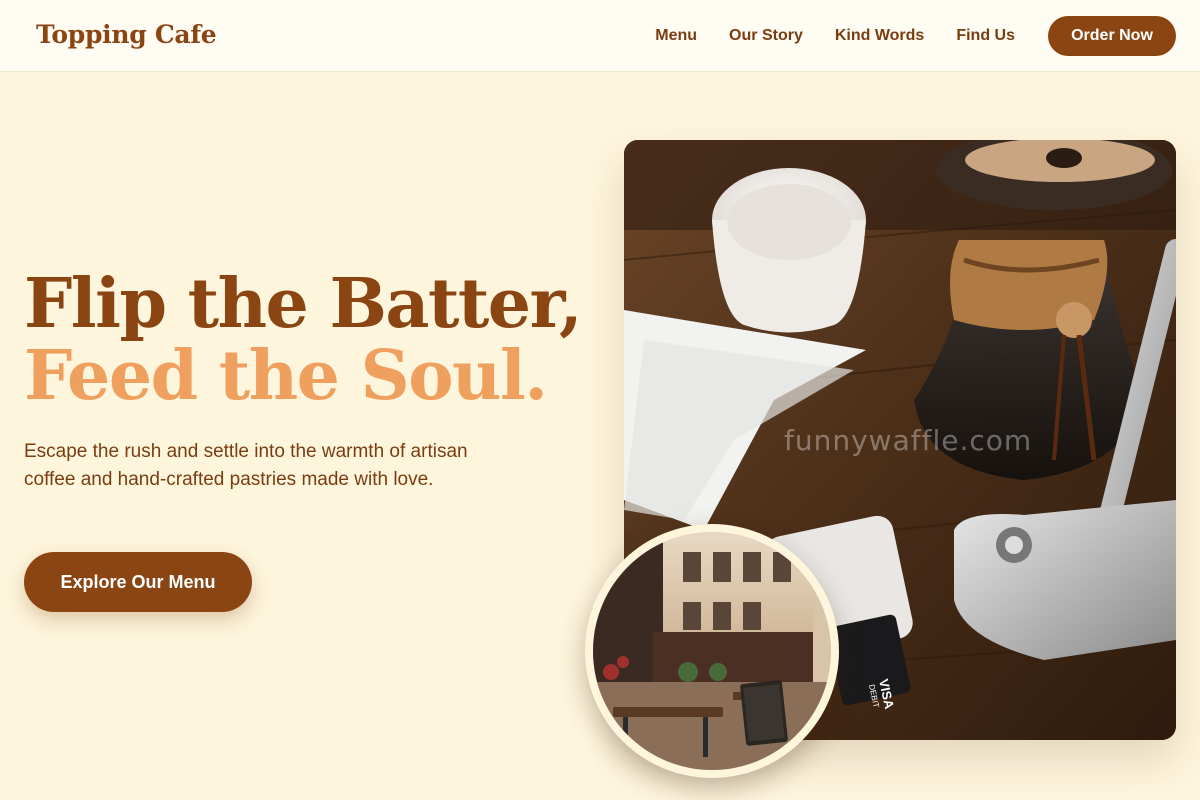  Describe the element at coordinates (766, 36) in the screenshot. I see `nav-link-our-story: Our Story` at that location.